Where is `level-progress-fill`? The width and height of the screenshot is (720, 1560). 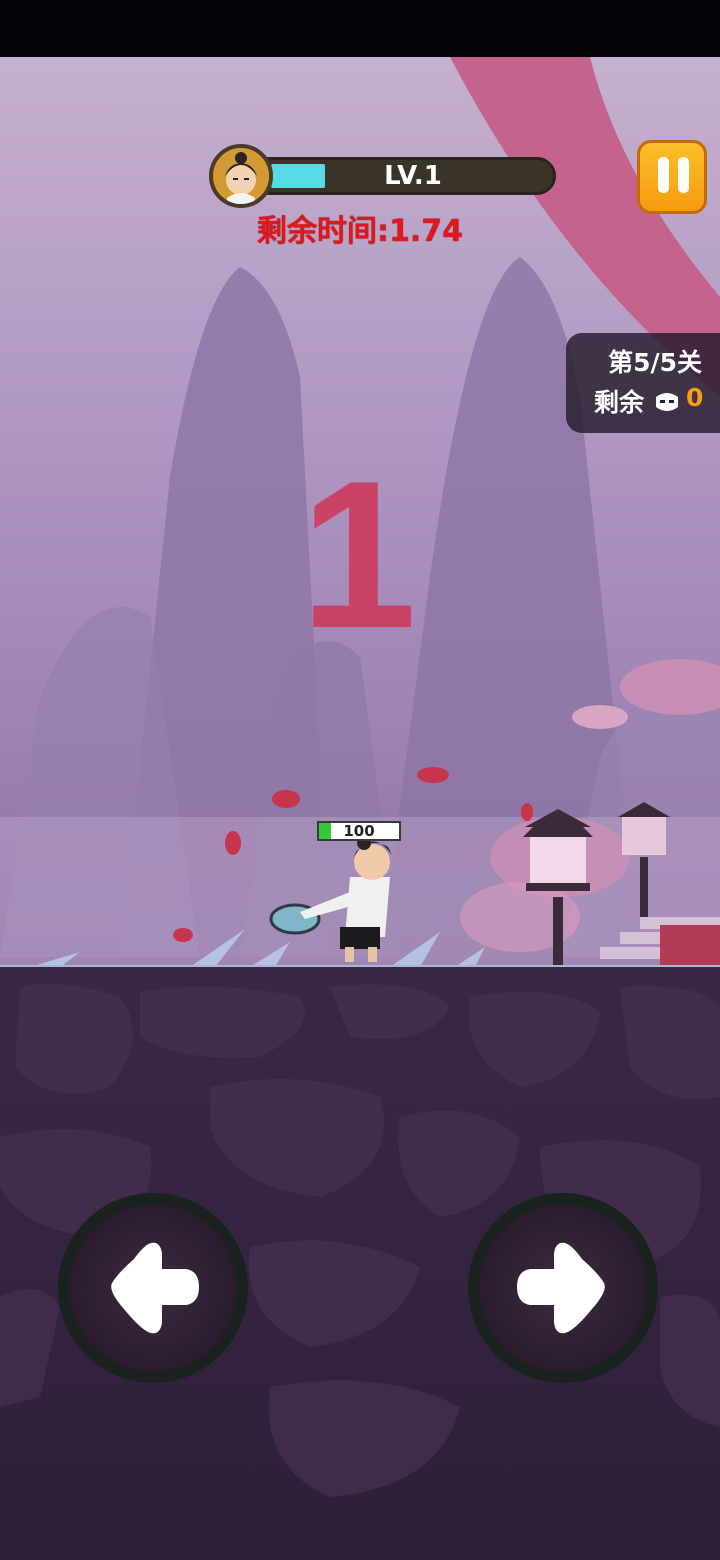 level-progress-fill is located at coordinates (298, 176).